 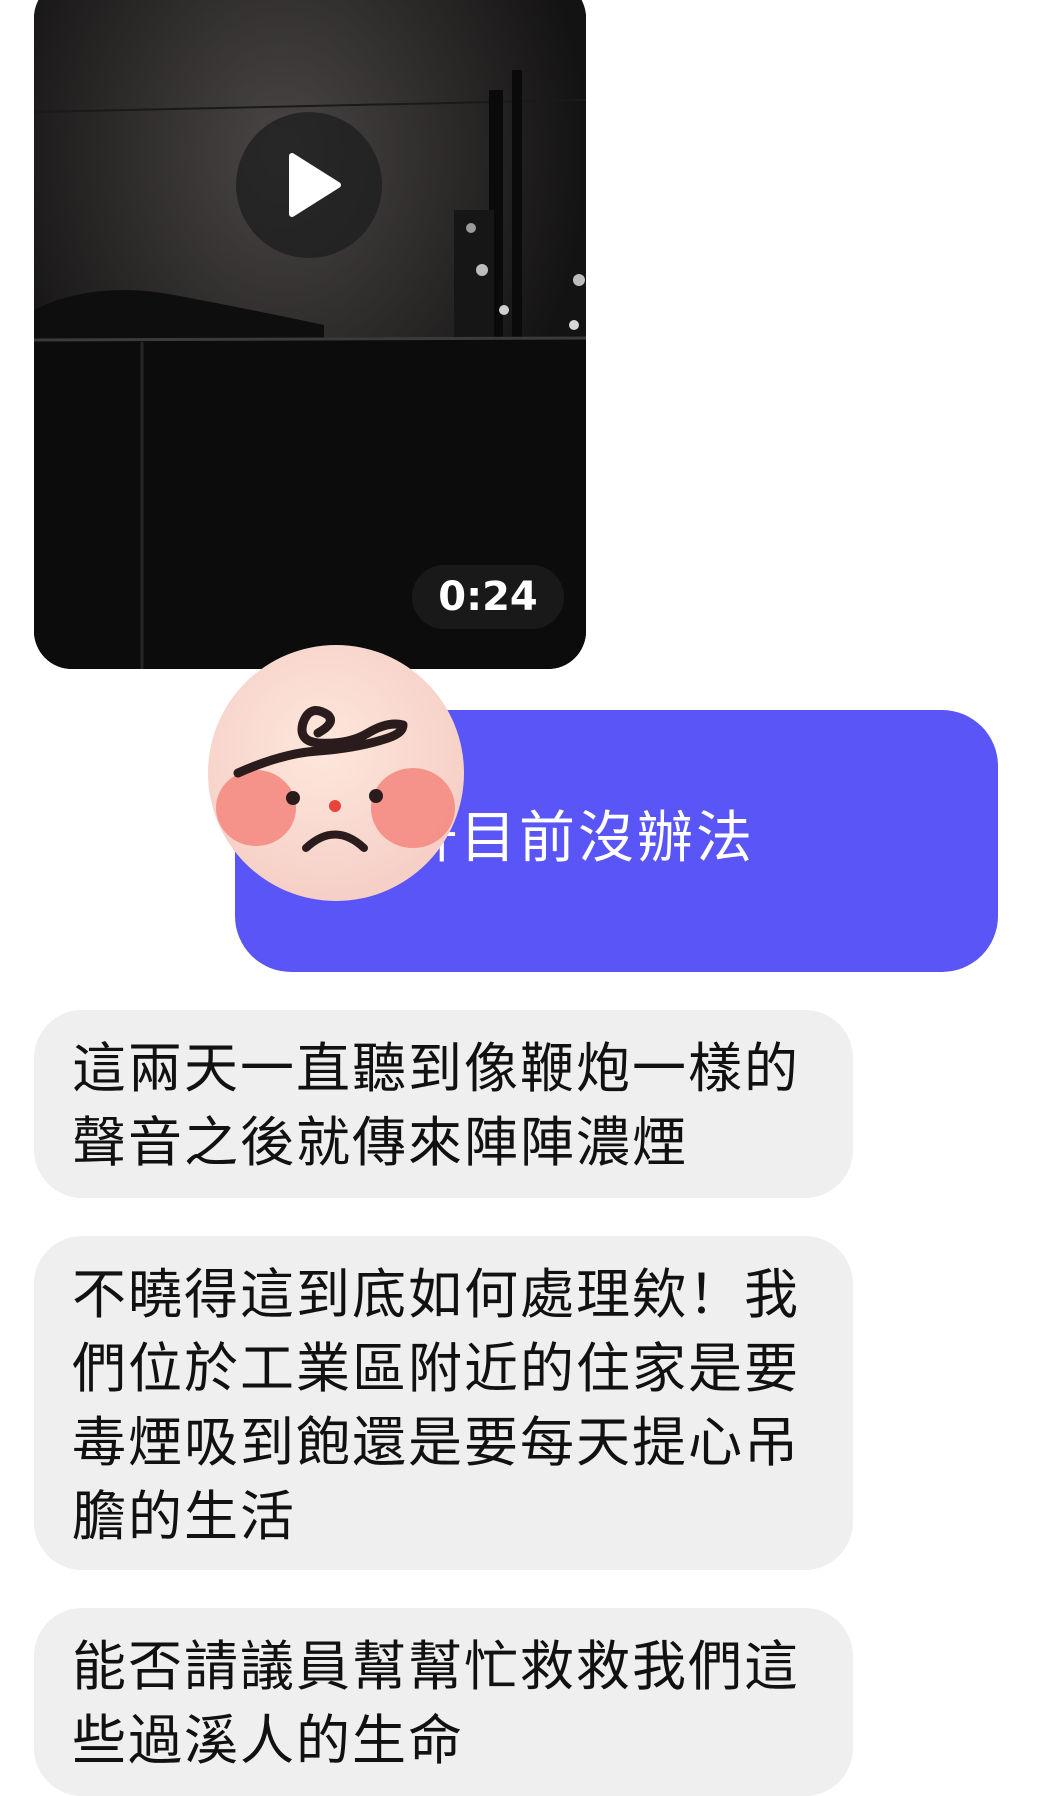 I want to click on incoming-message-bubble: 這兩天一直聽到像鞭炮一樣的聲音之後就傳來陣陣濃煙, so click(x=443, y=1104).